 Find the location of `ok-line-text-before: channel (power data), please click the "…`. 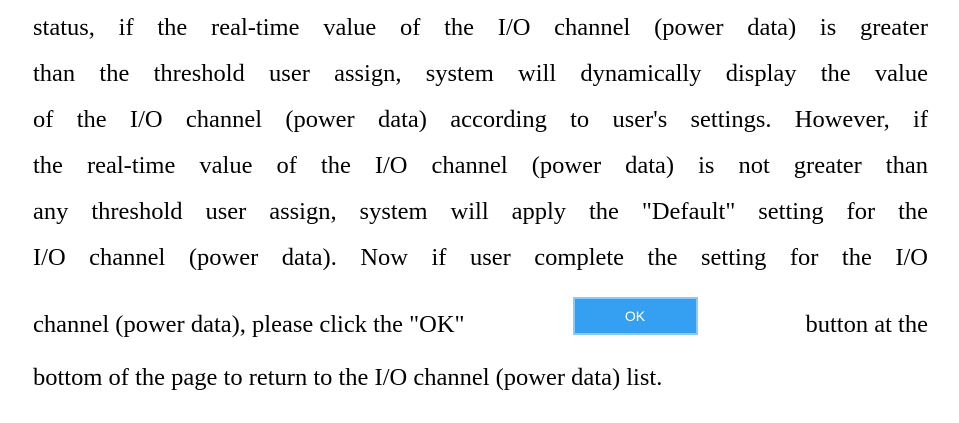

ok-line-text-before: channel (power data), please click the "… is located at coordinates (249, 324).